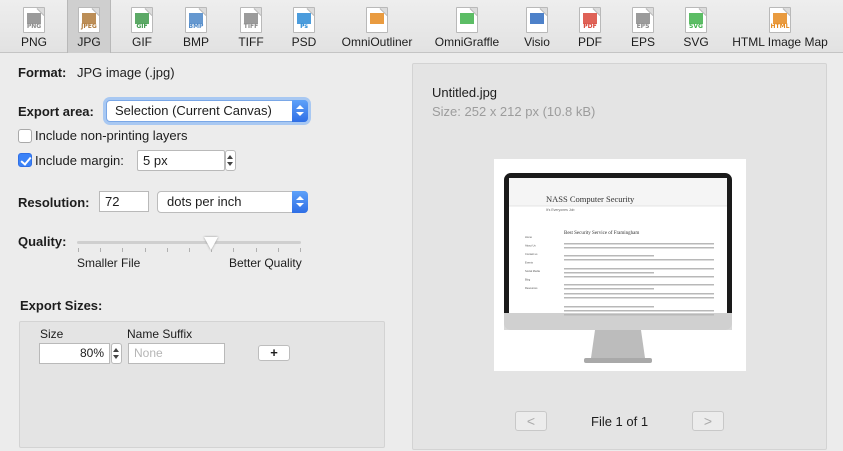 This screenshot has width=843, height=451. Describe the element at coordinates (116, 353) in the screenshot. I see `size-stepper` at that location.